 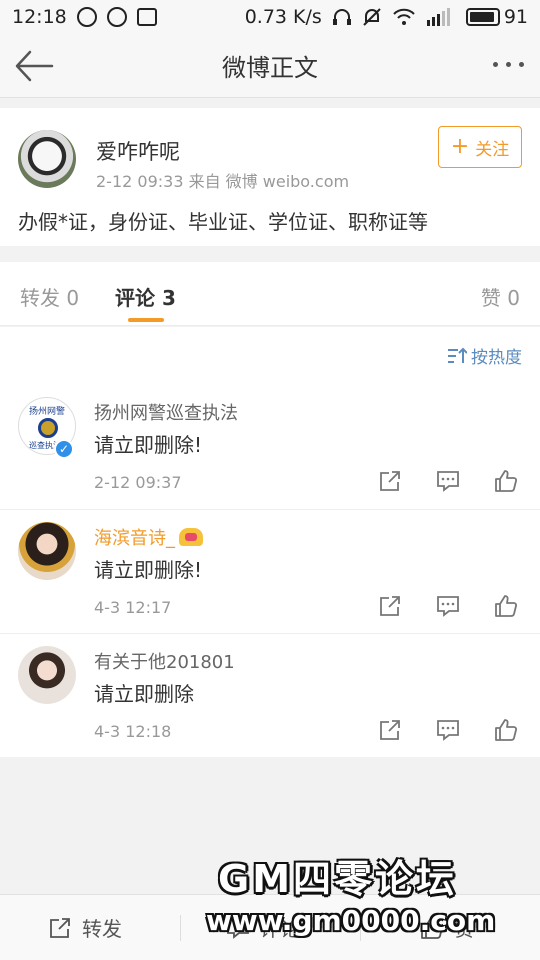 I want to click on repost-button: 转发, so click(x=85, y=927).